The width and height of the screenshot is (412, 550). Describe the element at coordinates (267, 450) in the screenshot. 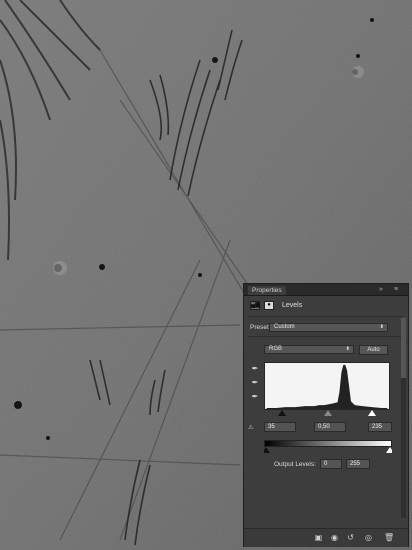

I see `output-black-handle` at that location.